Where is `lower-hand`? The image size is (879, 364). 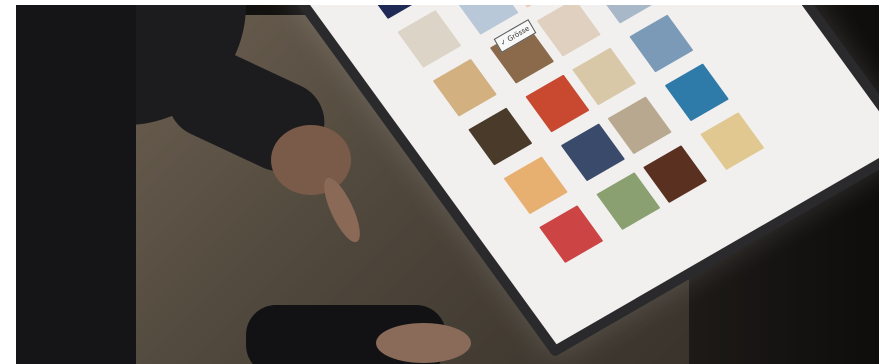 lower-hand is located at coordinates (423, 343).